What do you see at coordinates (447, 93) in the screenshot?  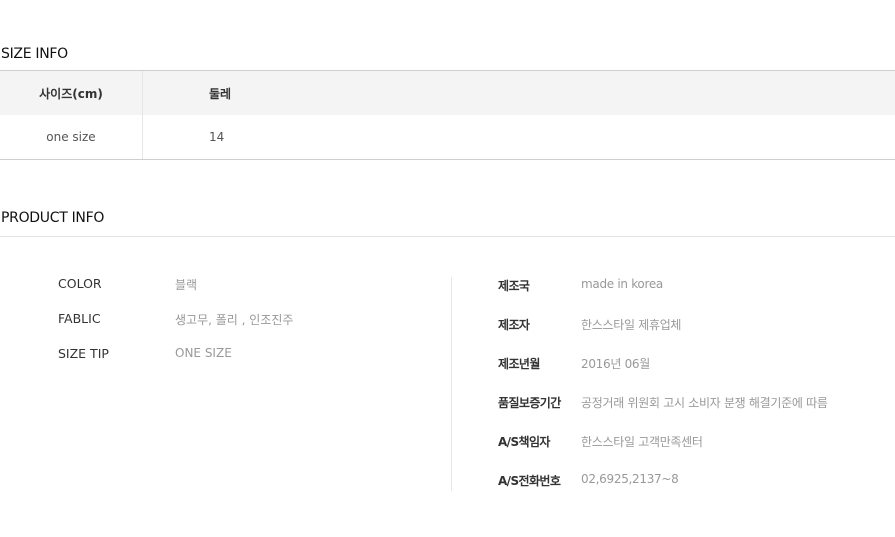 I see `size-table-header: 사이즈(cm) 둘레` at bounding box center [447, 93].